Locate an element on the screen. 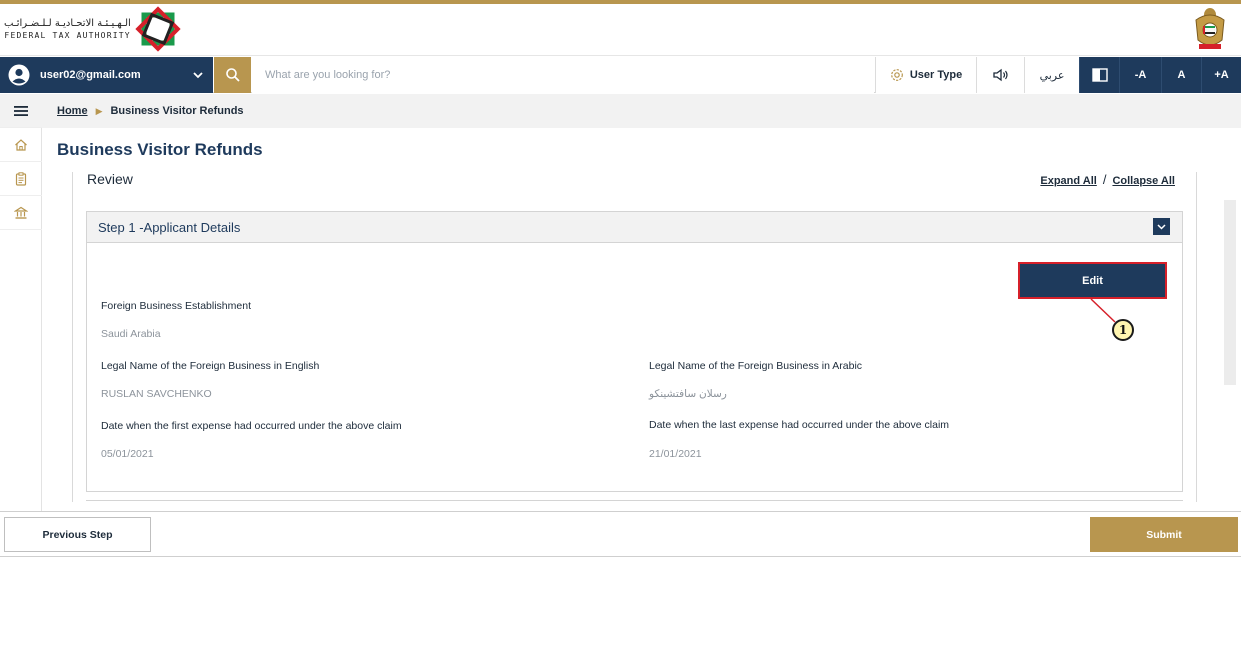  search-button is located at coordinates (232, 75).